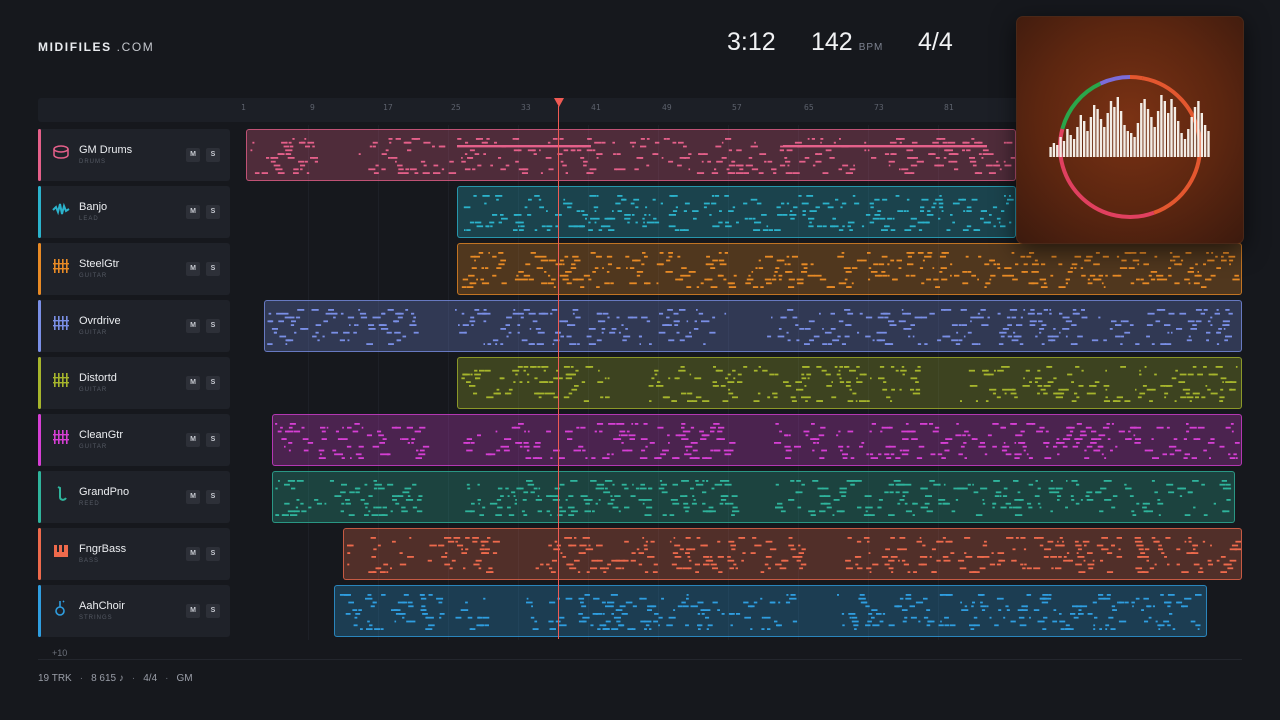 The width and height of the screenshot is (1280, 720). I want to click on track-name: Banjo, so click(93, 207).